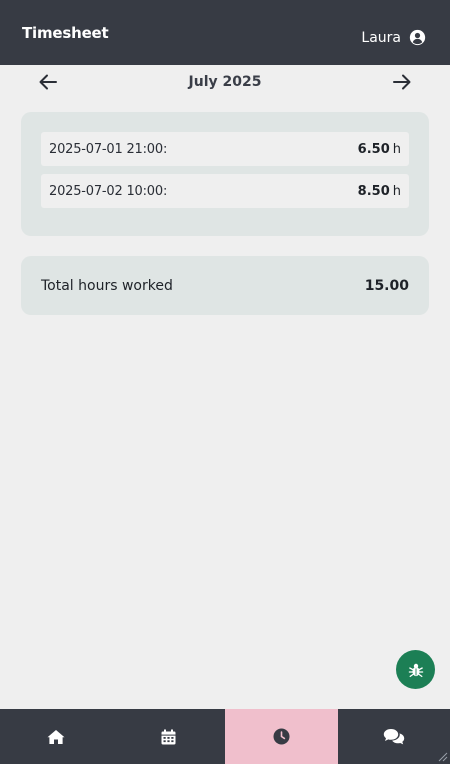 The height and width of the screenshot is (764, 450). What do you see at coordinates (65, 33) in the screenshot?
I see `app-title: Timesheet` at bounding box center [65, 33].